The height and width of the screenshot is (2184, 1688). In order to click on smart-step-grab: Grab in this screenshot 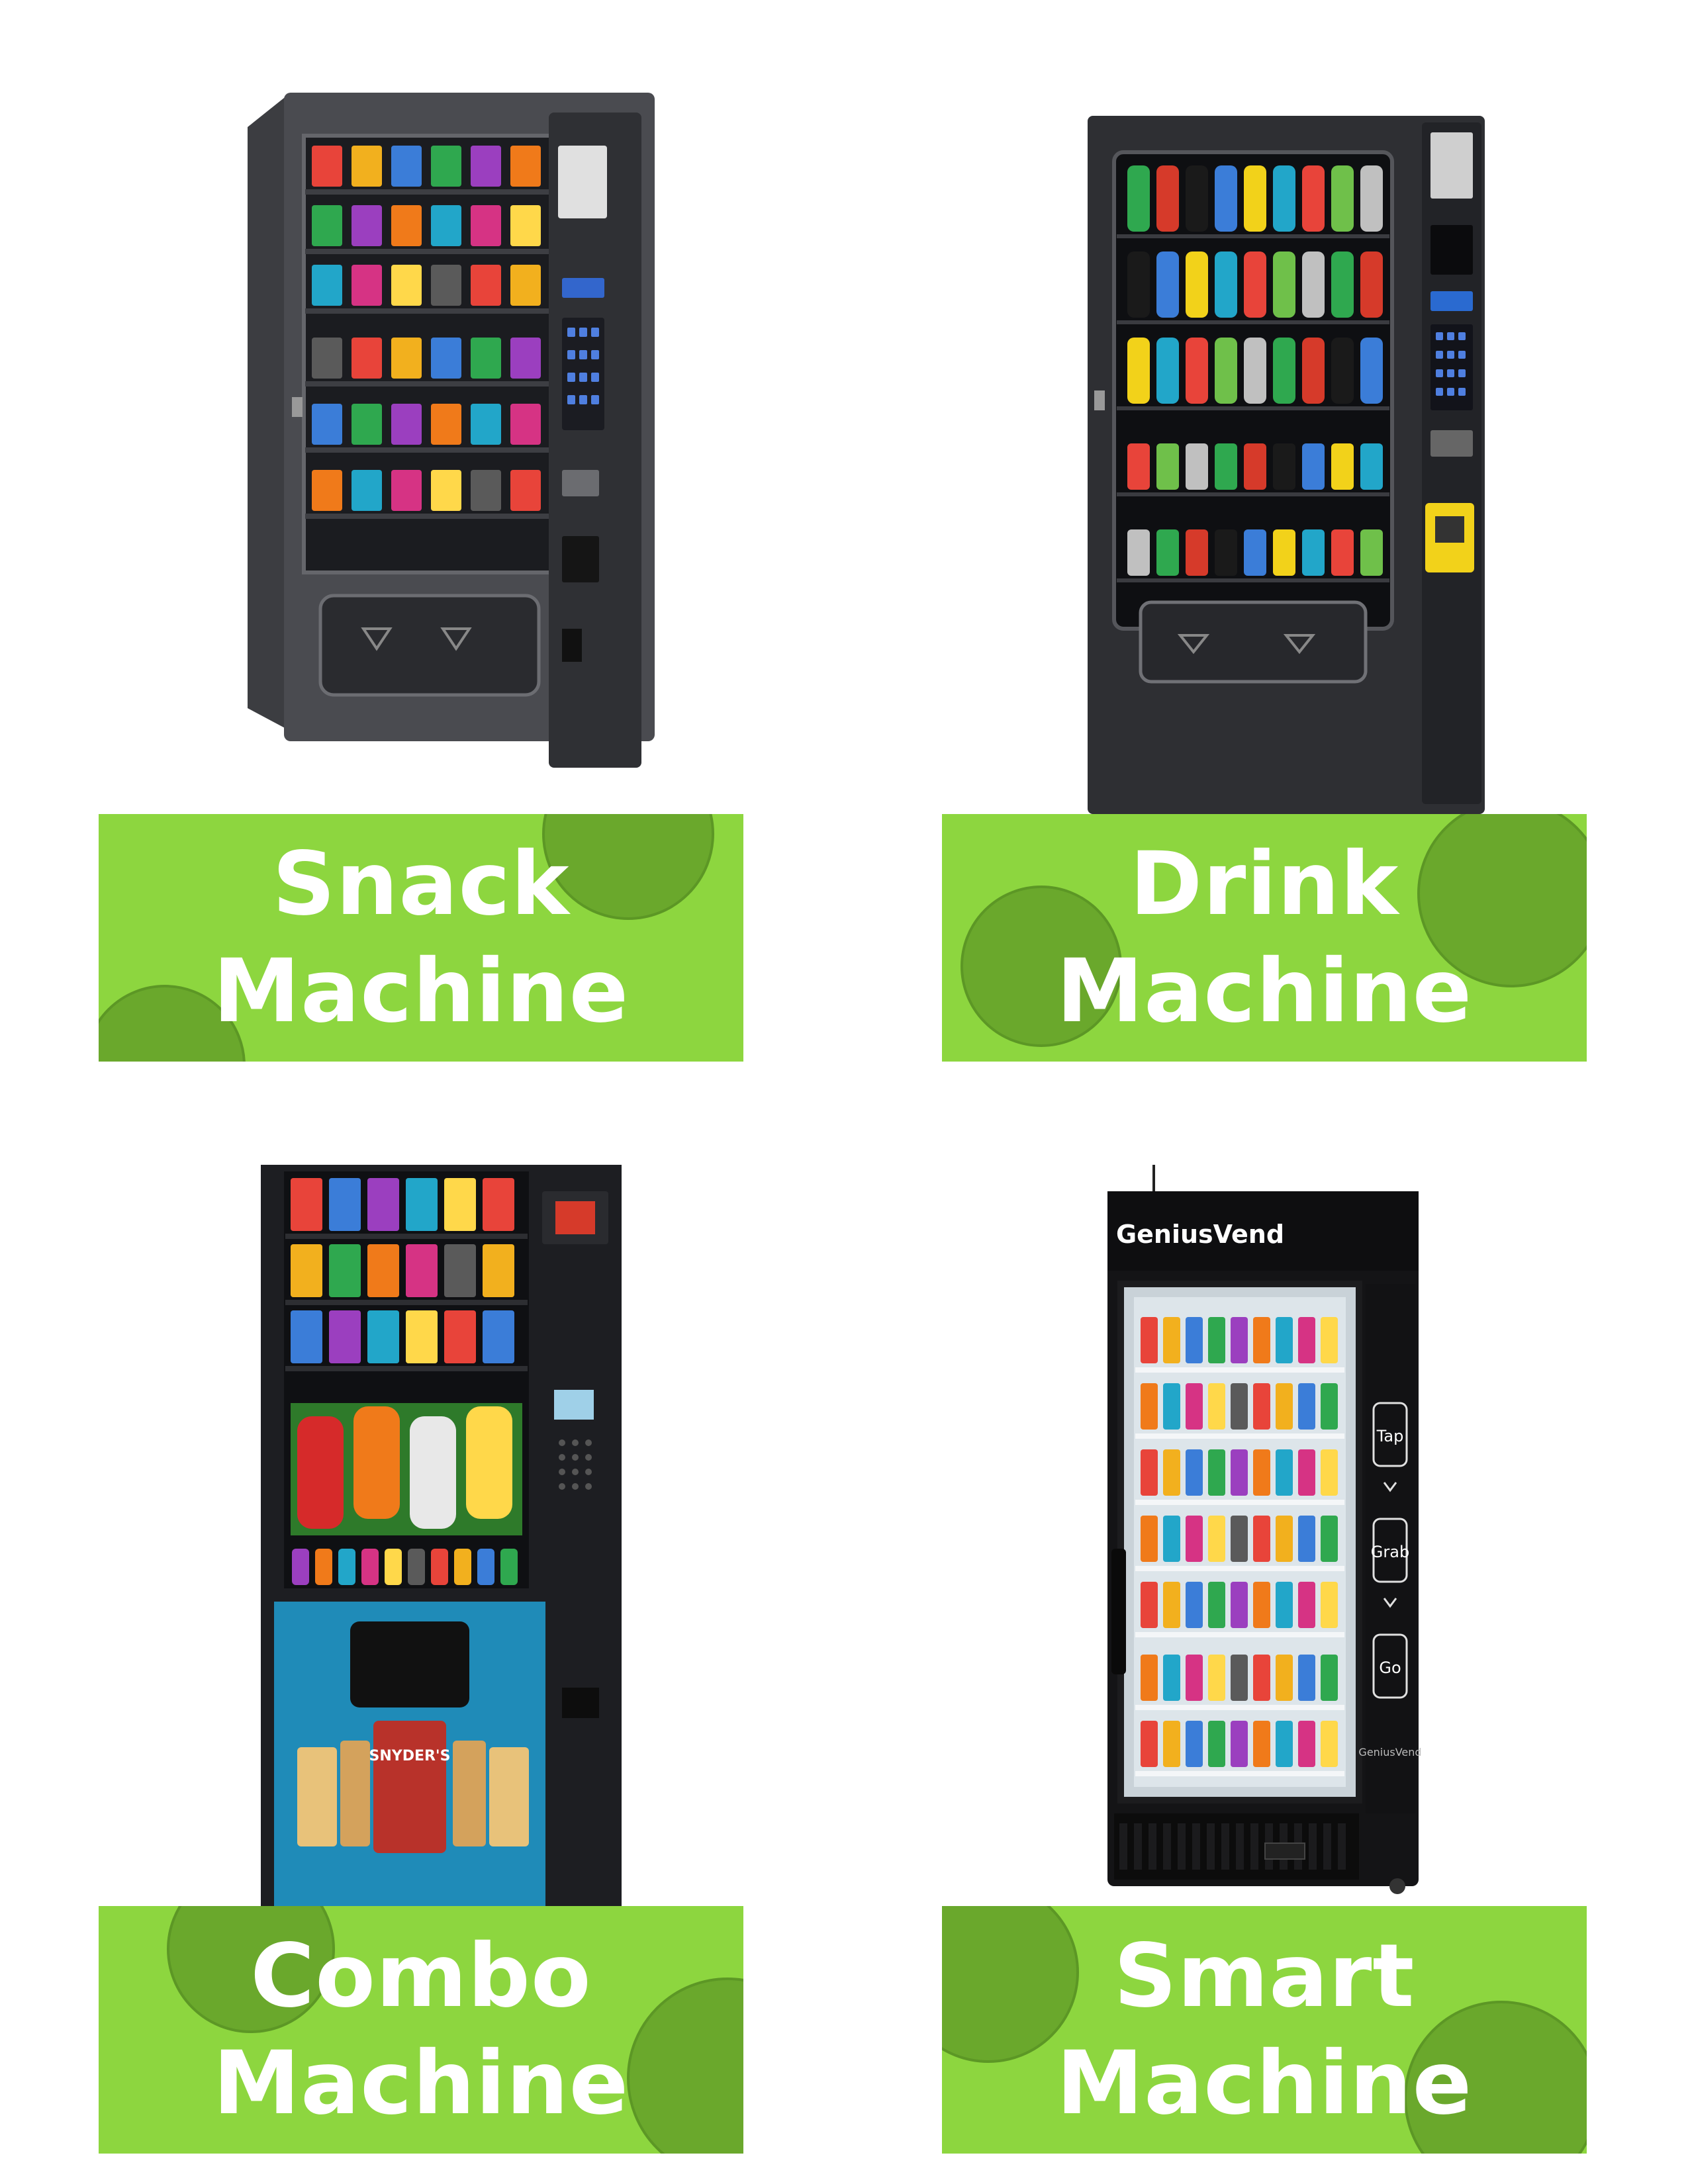, I will do `click(1390, 1552)`.